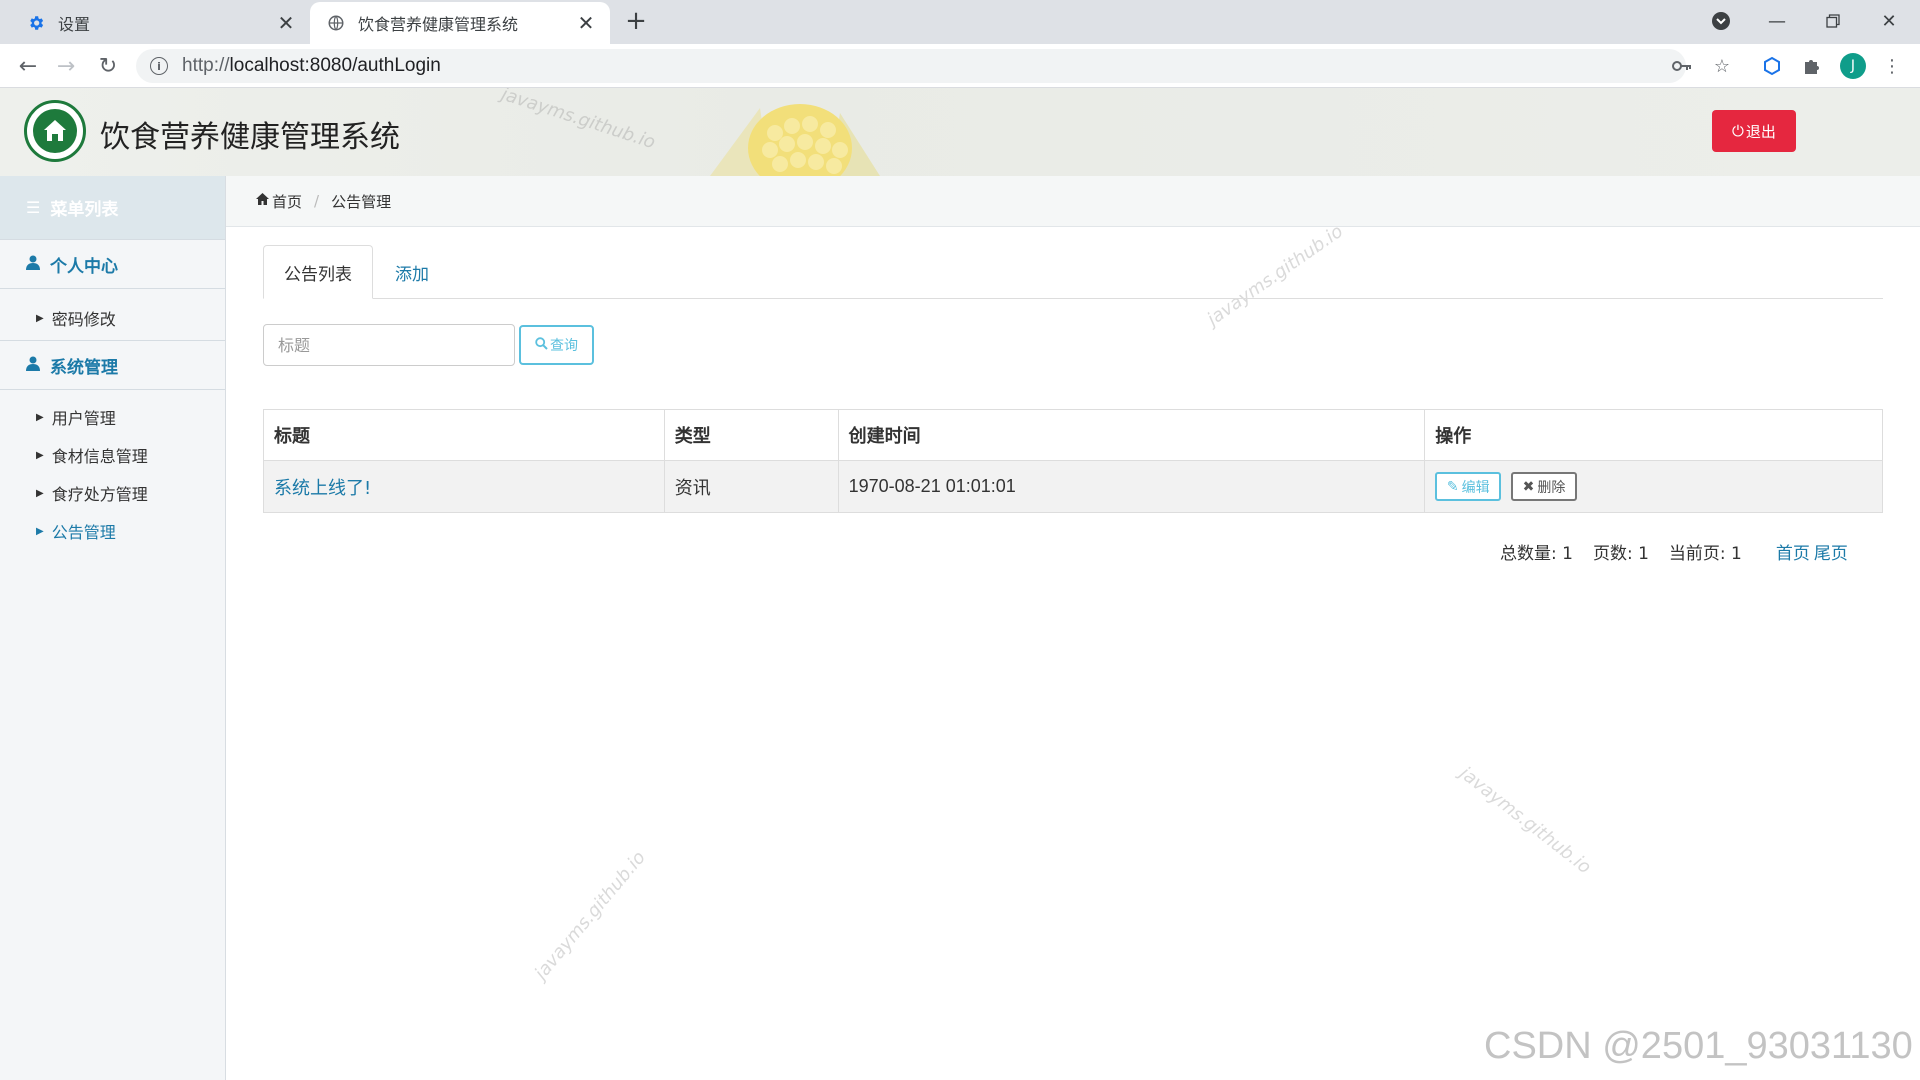 The width and height of the screenshot is (1920, 1080). I want to click on search-button-label: 查询, so click(564, 346).